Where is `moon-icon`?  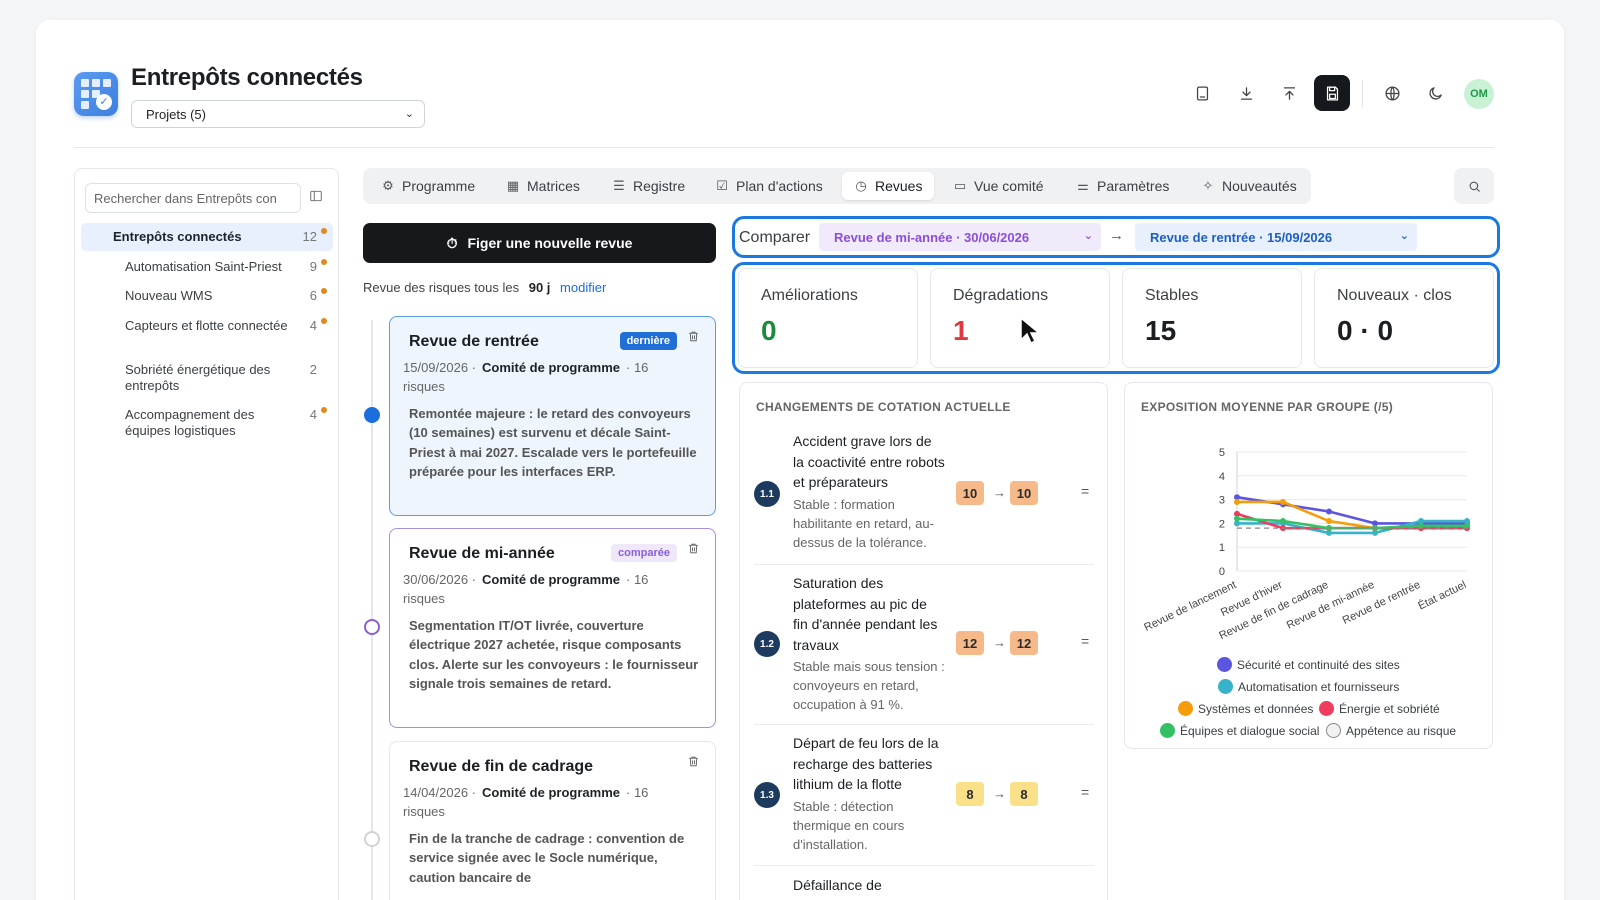 moon-icon is located at coordinates (1435, 93).